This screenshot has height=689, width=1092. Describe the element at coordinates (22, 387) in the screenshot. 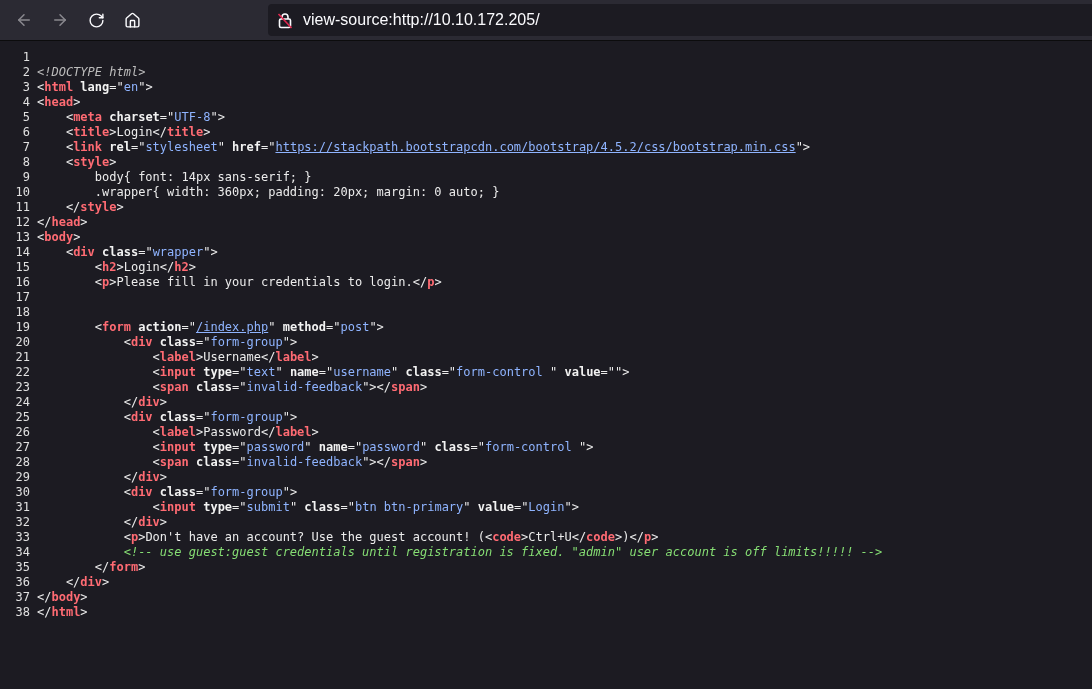

I see `line-number: 23` at that location.